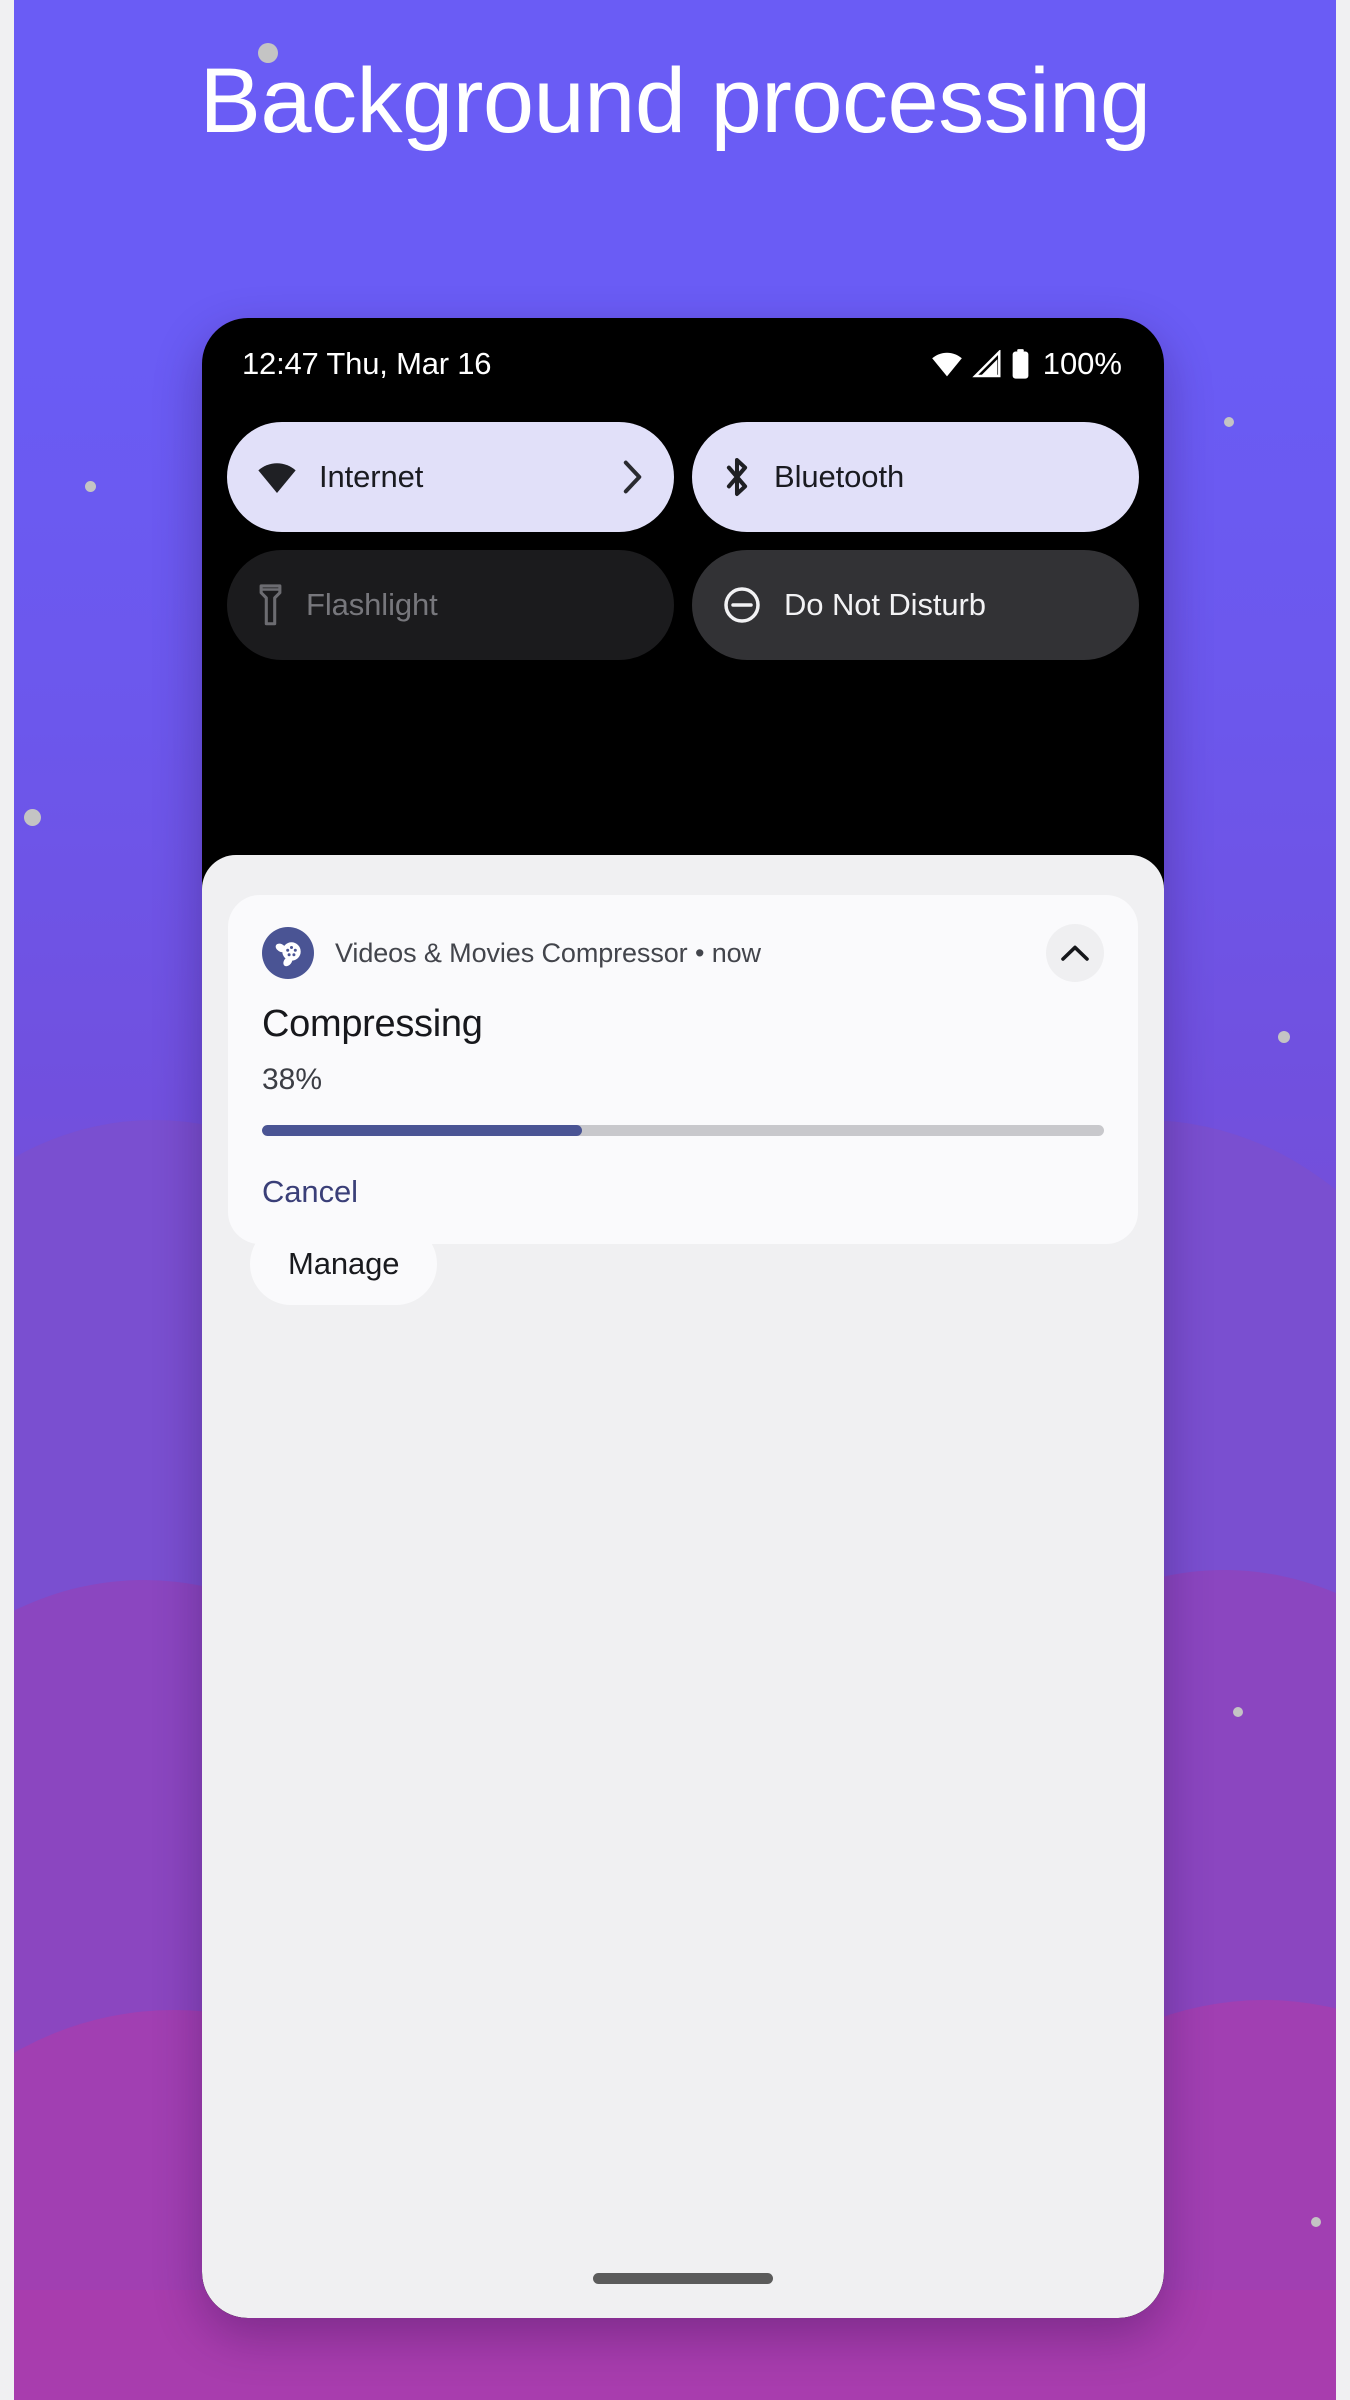  What do you see at coordinates (367, 363) in the screenshot?
I see `status-bar-time-date: 12:47 Thu, Mar 16` at bounding box center [367, 363].